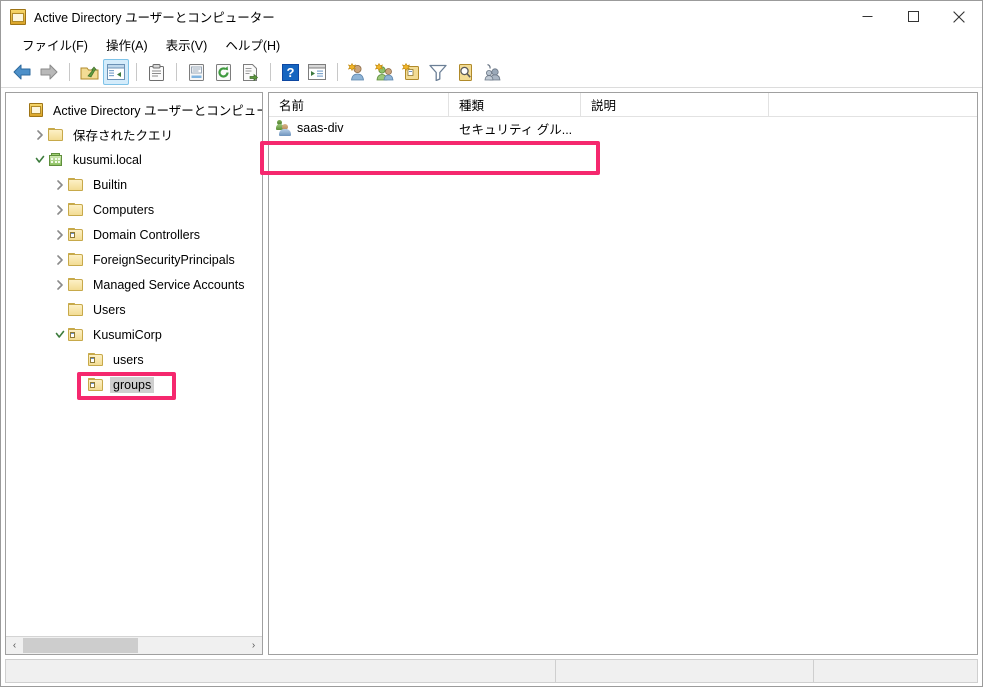 This screenshot has height=687, width=983. I want to click on minimize-button, so click(867, 16).